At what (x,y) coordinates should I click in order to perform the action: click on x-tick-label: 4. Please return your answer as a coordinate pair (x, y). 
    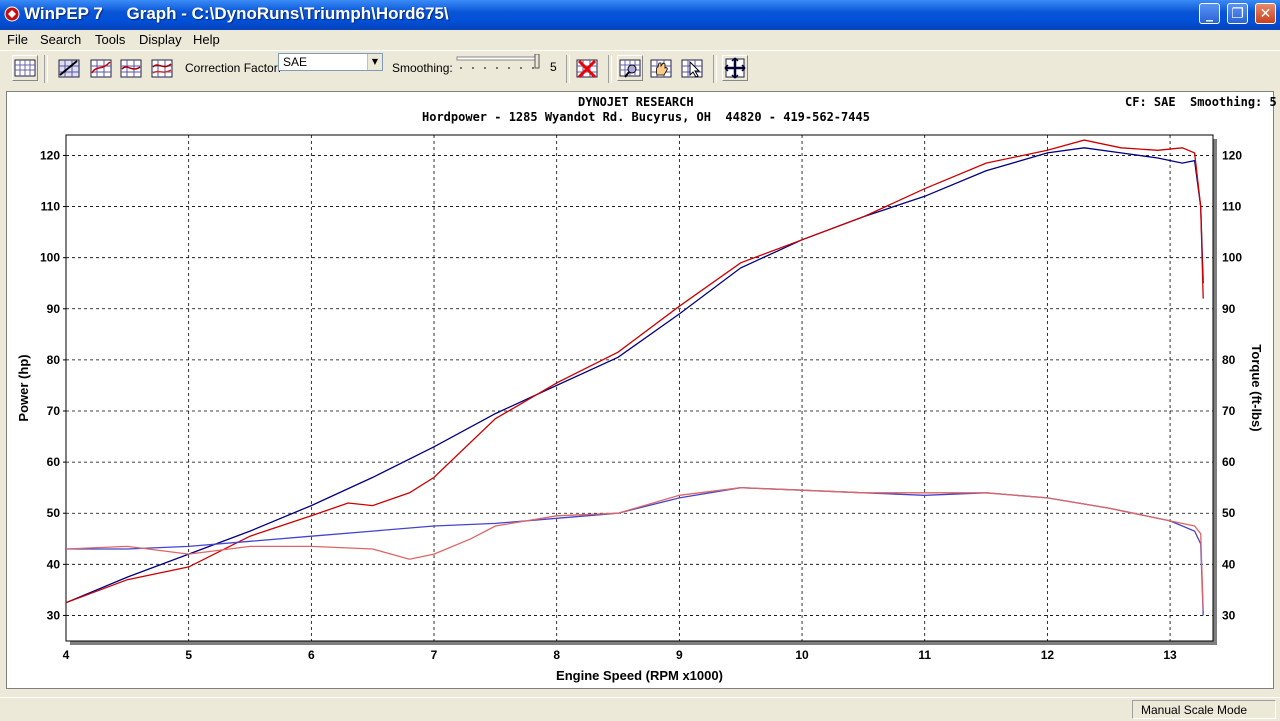
    Looking at the image, I should click on (66, 655).